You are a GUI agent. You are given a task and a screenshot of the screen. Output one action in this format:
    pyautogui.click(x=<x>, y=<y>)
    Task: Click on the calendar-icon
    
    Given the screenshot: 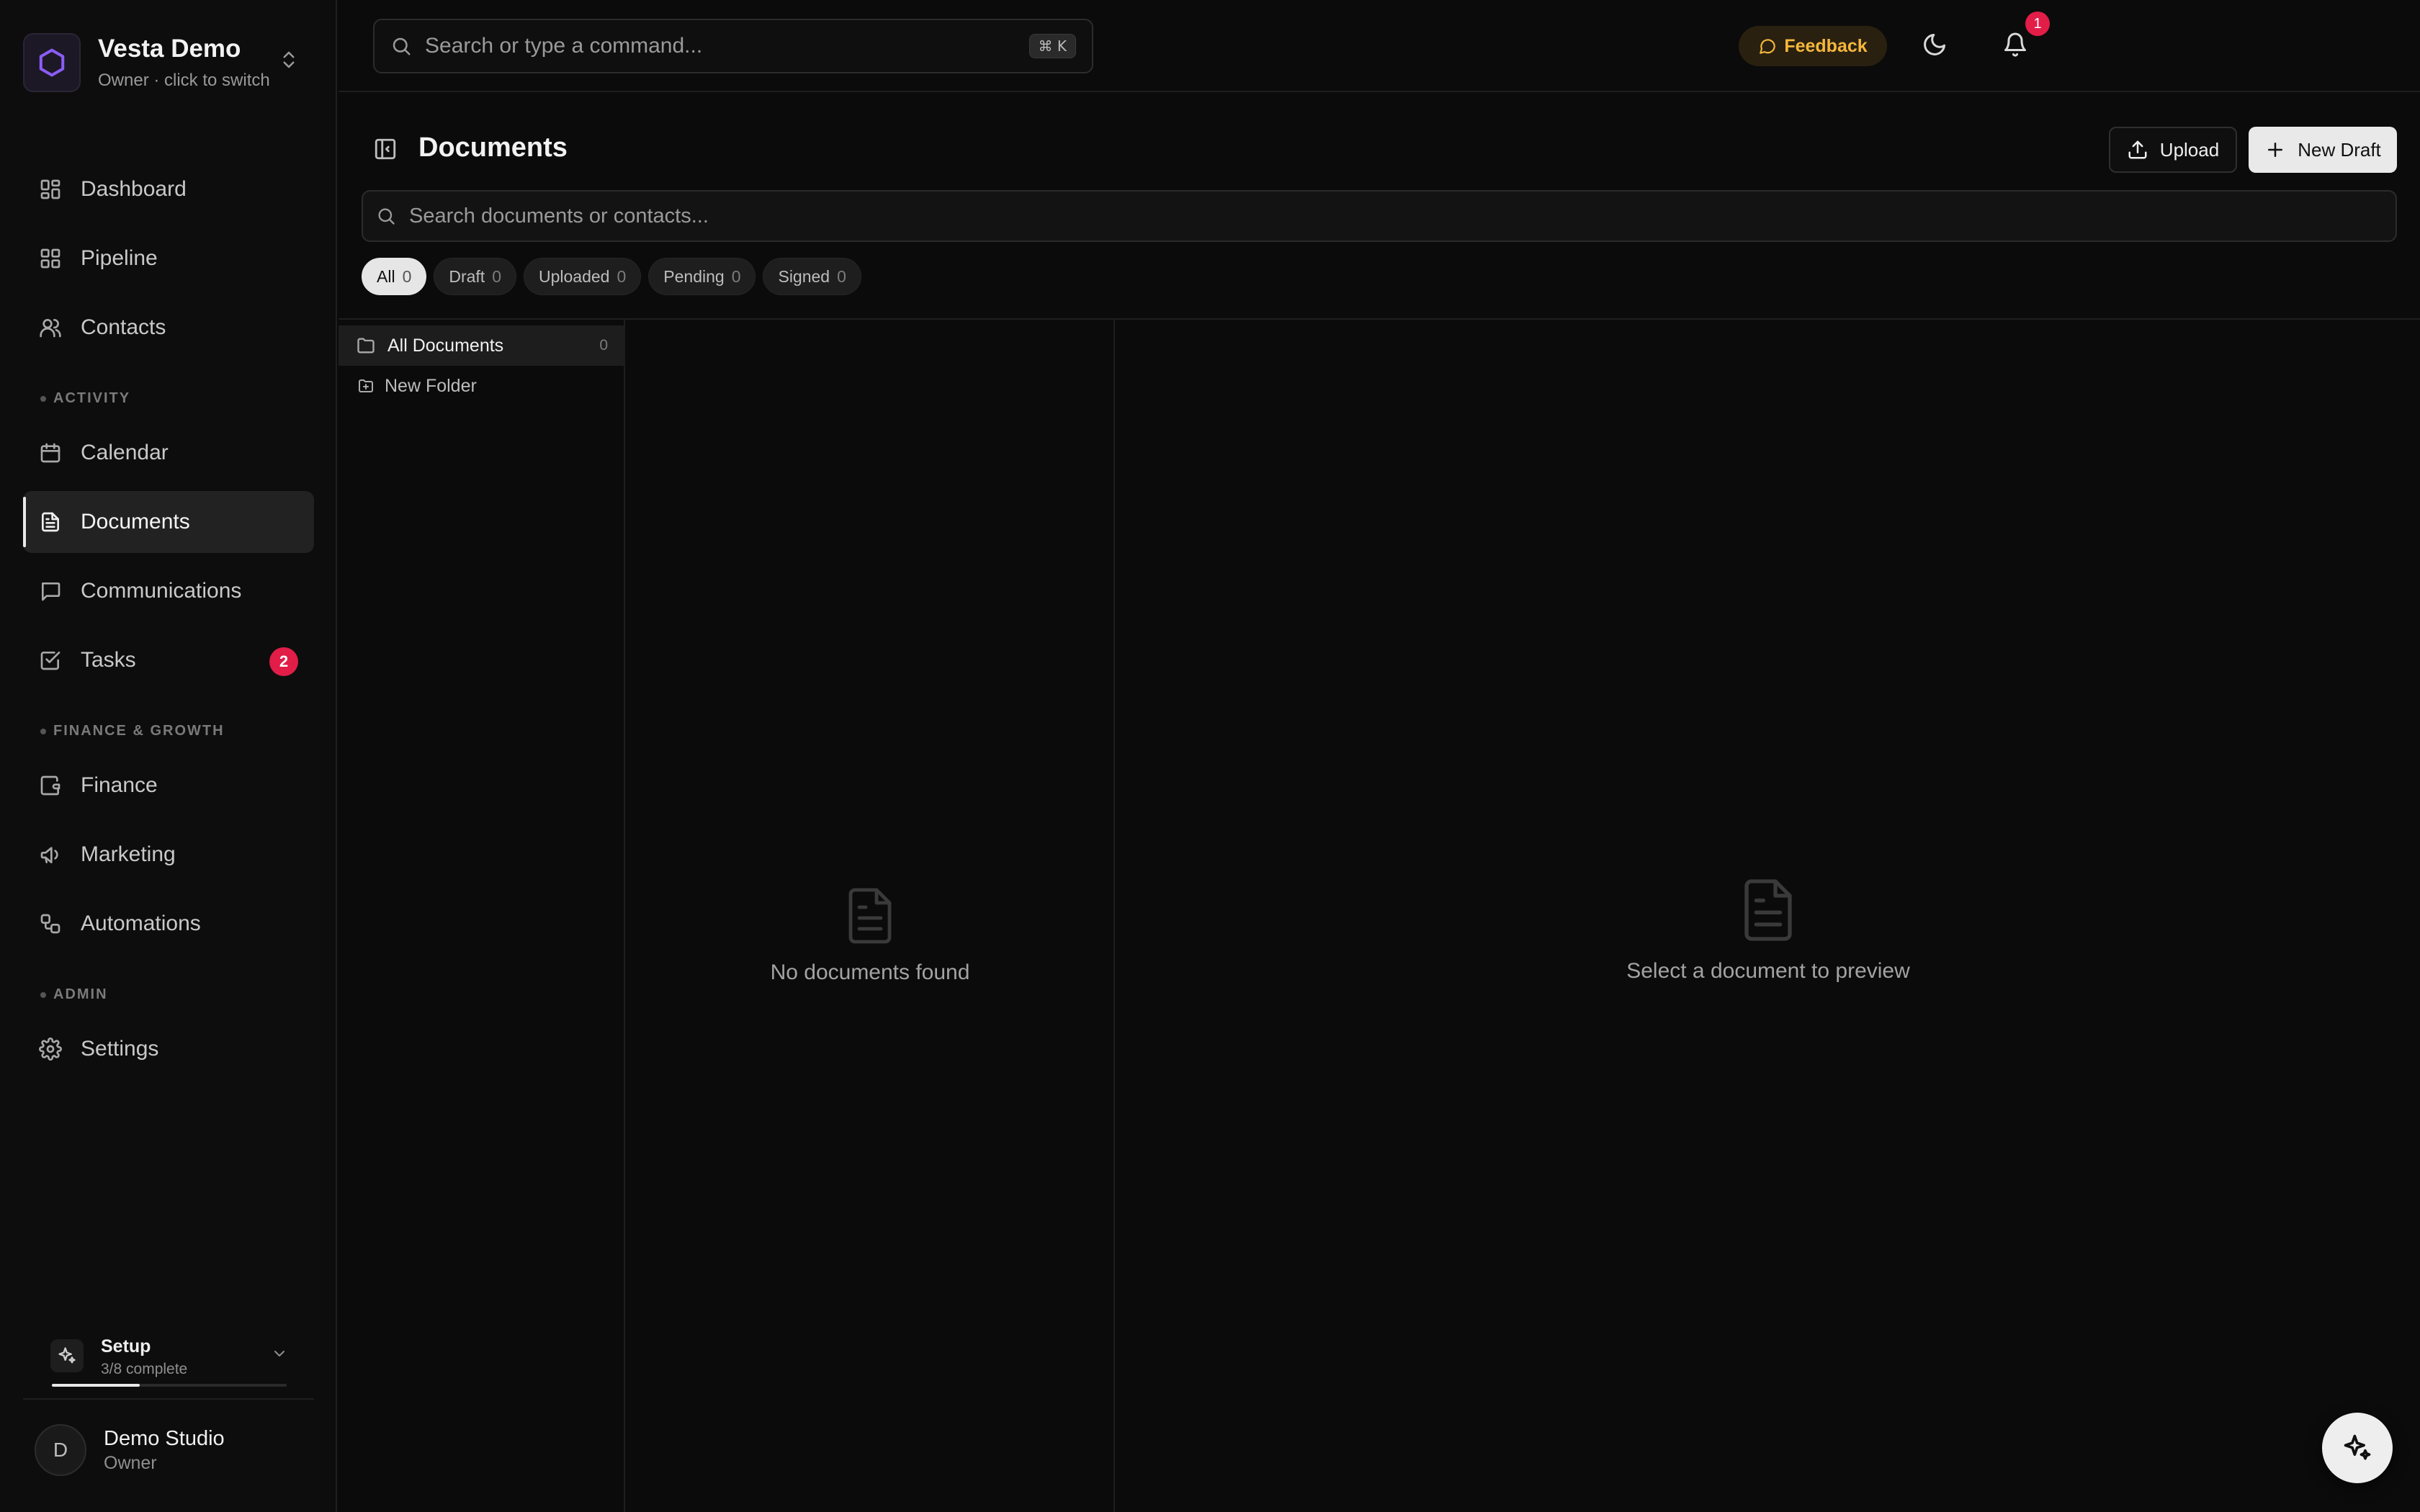 What is the action you would take?
    pyautogui.click(x=51, y=452)
    